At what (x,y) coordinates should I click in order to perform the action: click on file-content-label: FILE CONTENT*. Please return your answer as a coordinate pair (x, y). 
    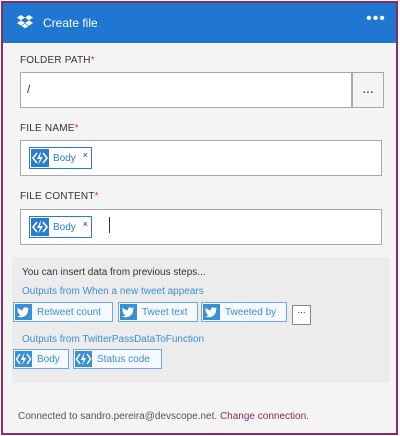
    Looking at the image, I should click on (59, 196).